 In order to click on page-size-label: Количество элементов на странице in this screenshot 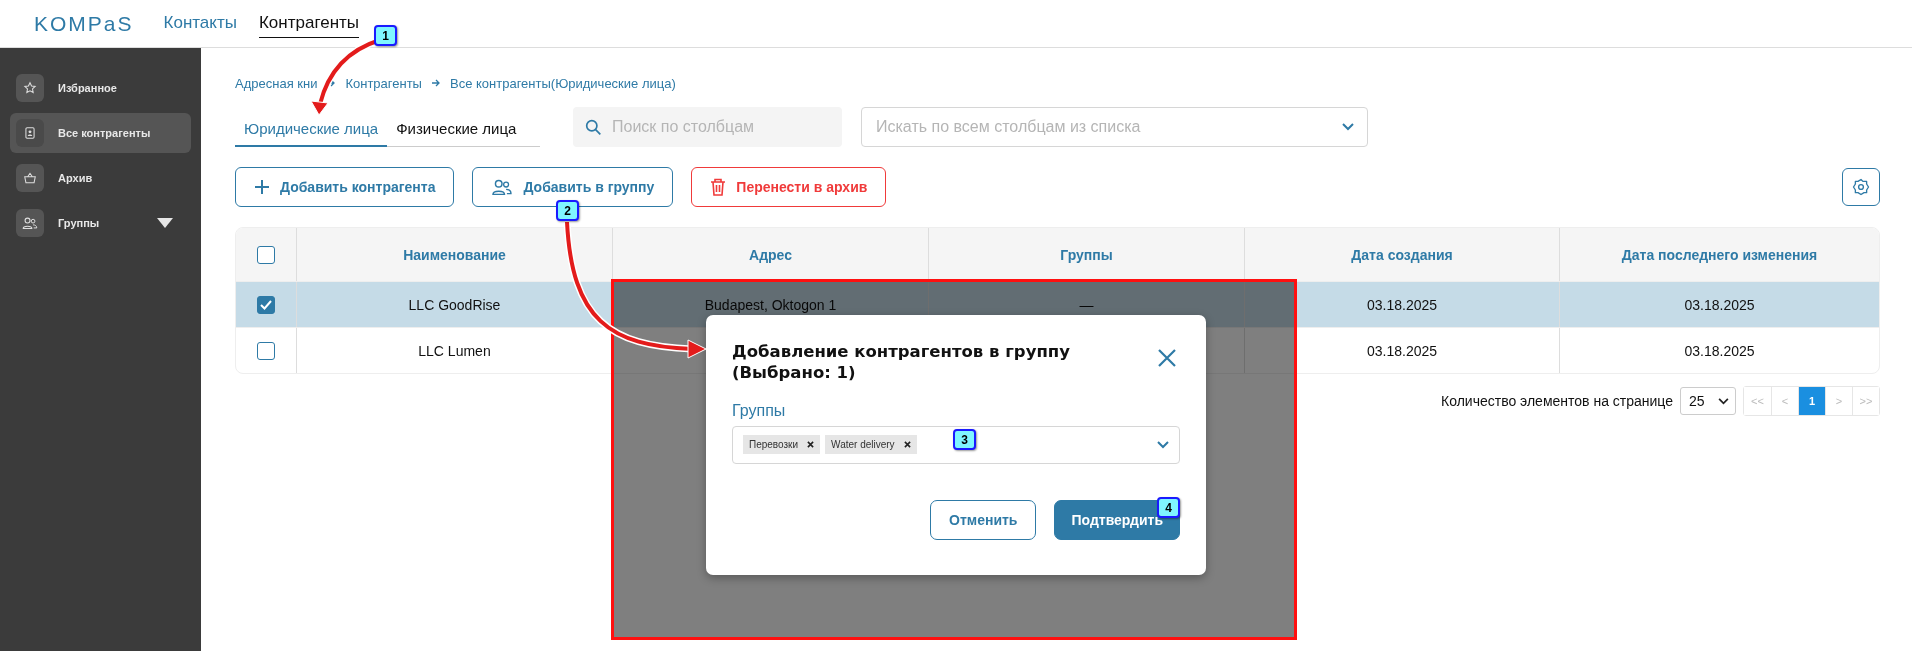, I will do `click(1557, 401)`.